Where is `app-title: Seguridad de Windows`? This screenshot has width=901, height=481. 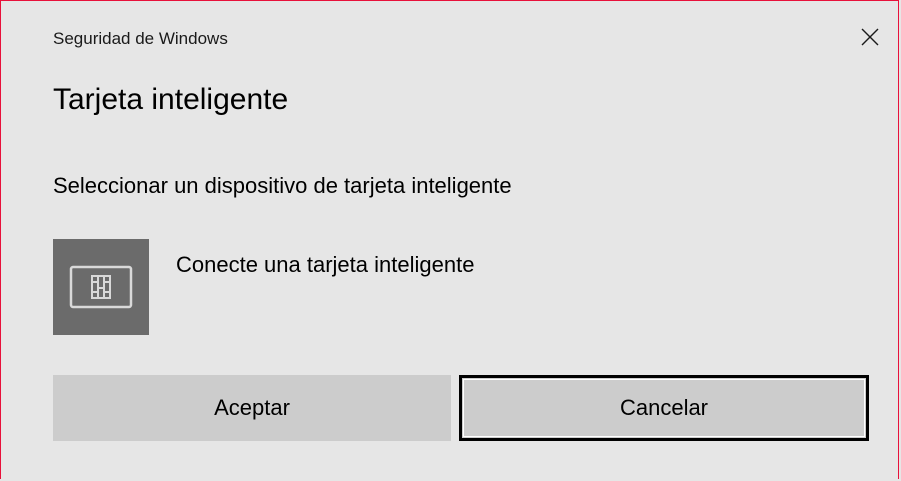
app-title: Seguridad de Windows is located at coordinates (140, 38).